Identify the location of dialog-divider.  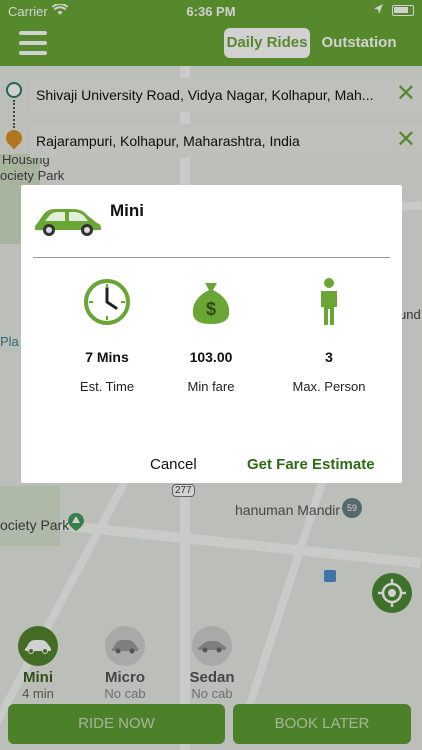
(211, 257).